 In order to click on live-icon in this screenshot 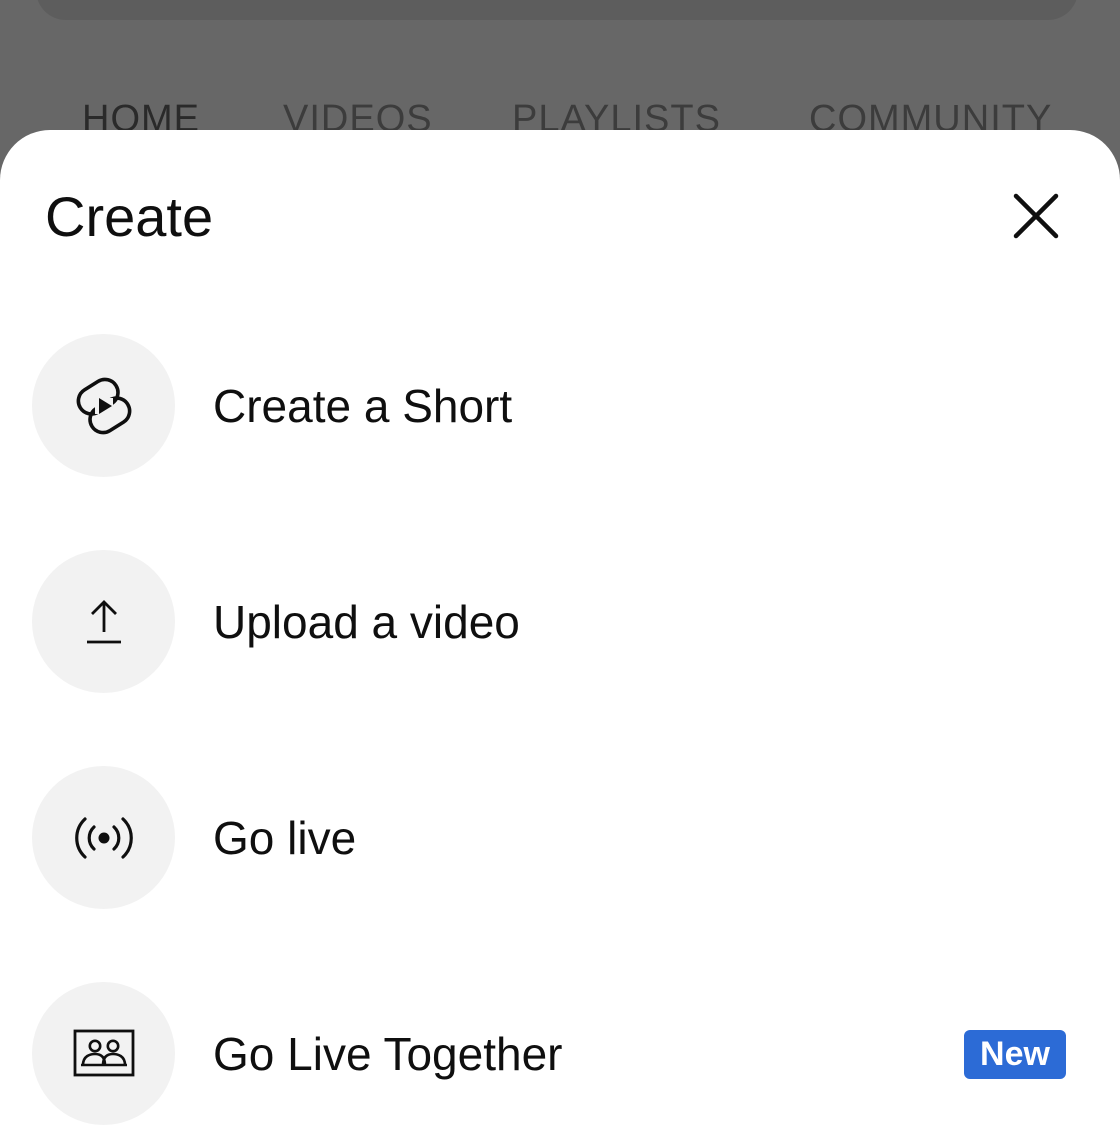, I will do `click(103, 837)`.